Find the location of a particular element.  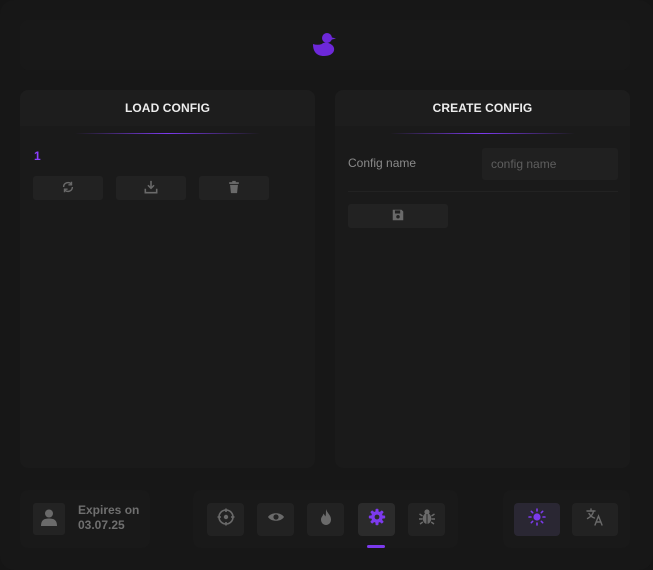

load-button is located at coordinates (151, 188).